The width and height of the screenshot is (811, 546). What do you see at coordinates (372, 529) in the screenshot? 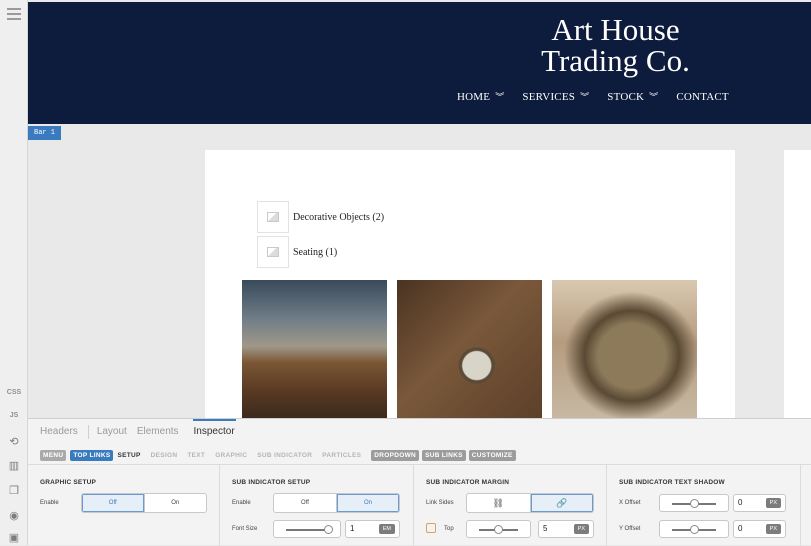
I see `font-size-input: 1 EM` at bounding box center [372, 529].